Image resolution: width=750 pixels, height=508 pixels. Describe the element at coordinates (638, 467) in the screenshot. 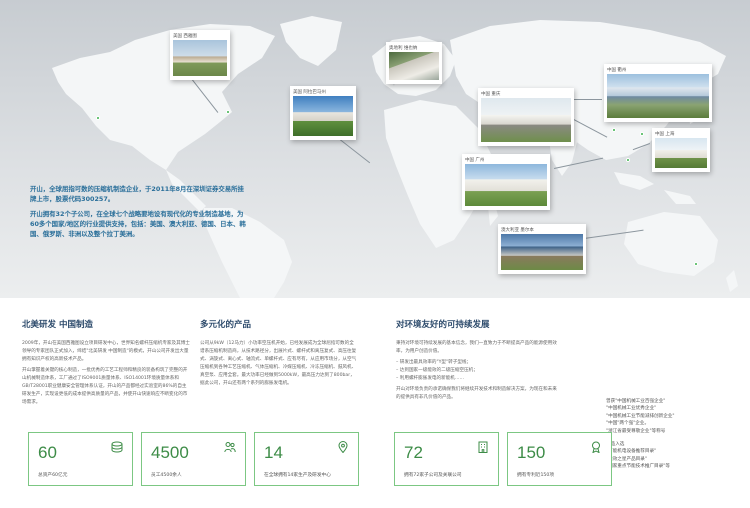

I see `honor-item: "国家重点节能技术推广目录"等` at that location.